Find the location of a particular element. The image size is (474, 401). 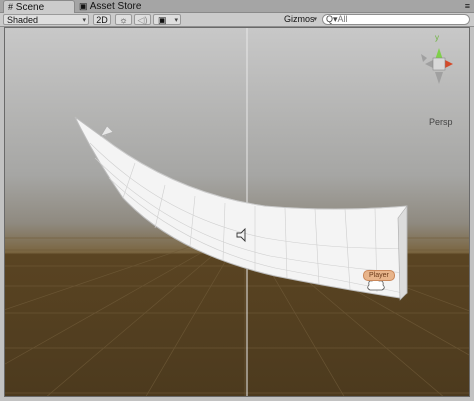

neg-x-axis-cone-icon is located at coordinates (429, 64).